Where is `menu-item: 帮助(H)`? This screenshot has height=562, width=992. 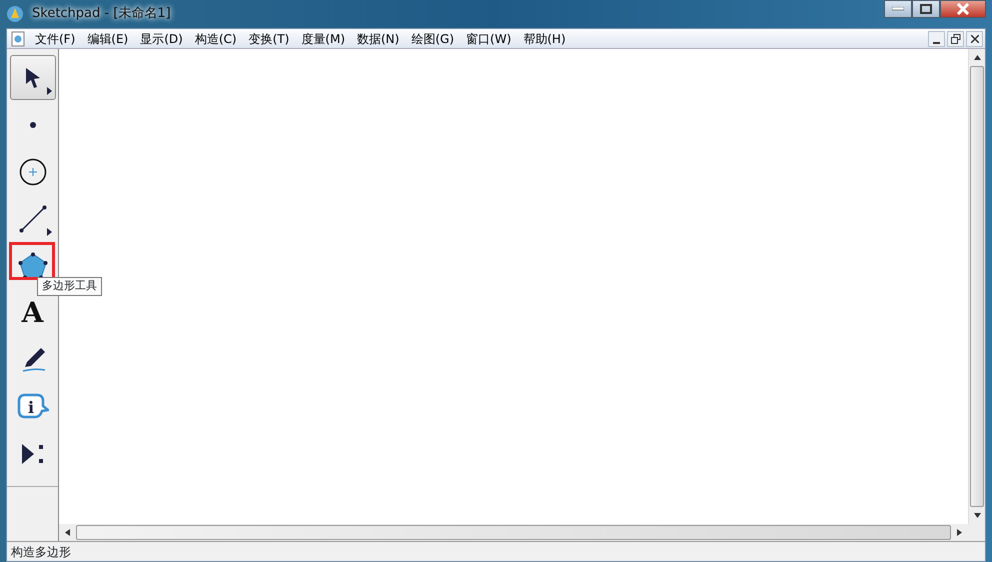 menu-item: 帮助(H) is located at coordinates (544, 39).